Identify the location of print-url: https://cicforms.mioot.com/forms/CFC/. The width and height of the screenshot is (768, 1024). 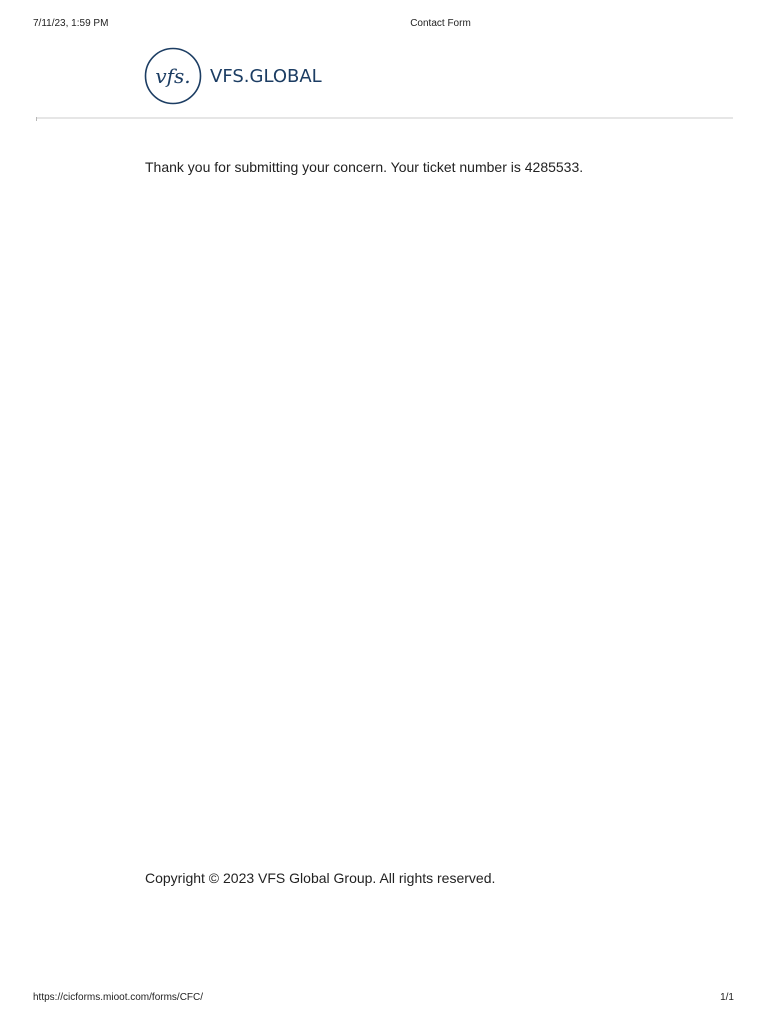
(118, 997).